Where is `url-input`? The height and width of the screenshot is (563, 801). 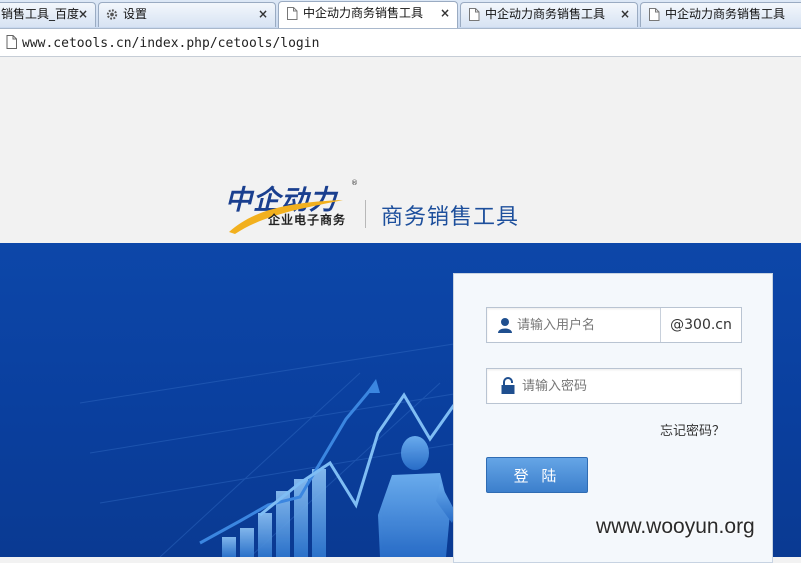
url-input is located at coordinates (402, 43).